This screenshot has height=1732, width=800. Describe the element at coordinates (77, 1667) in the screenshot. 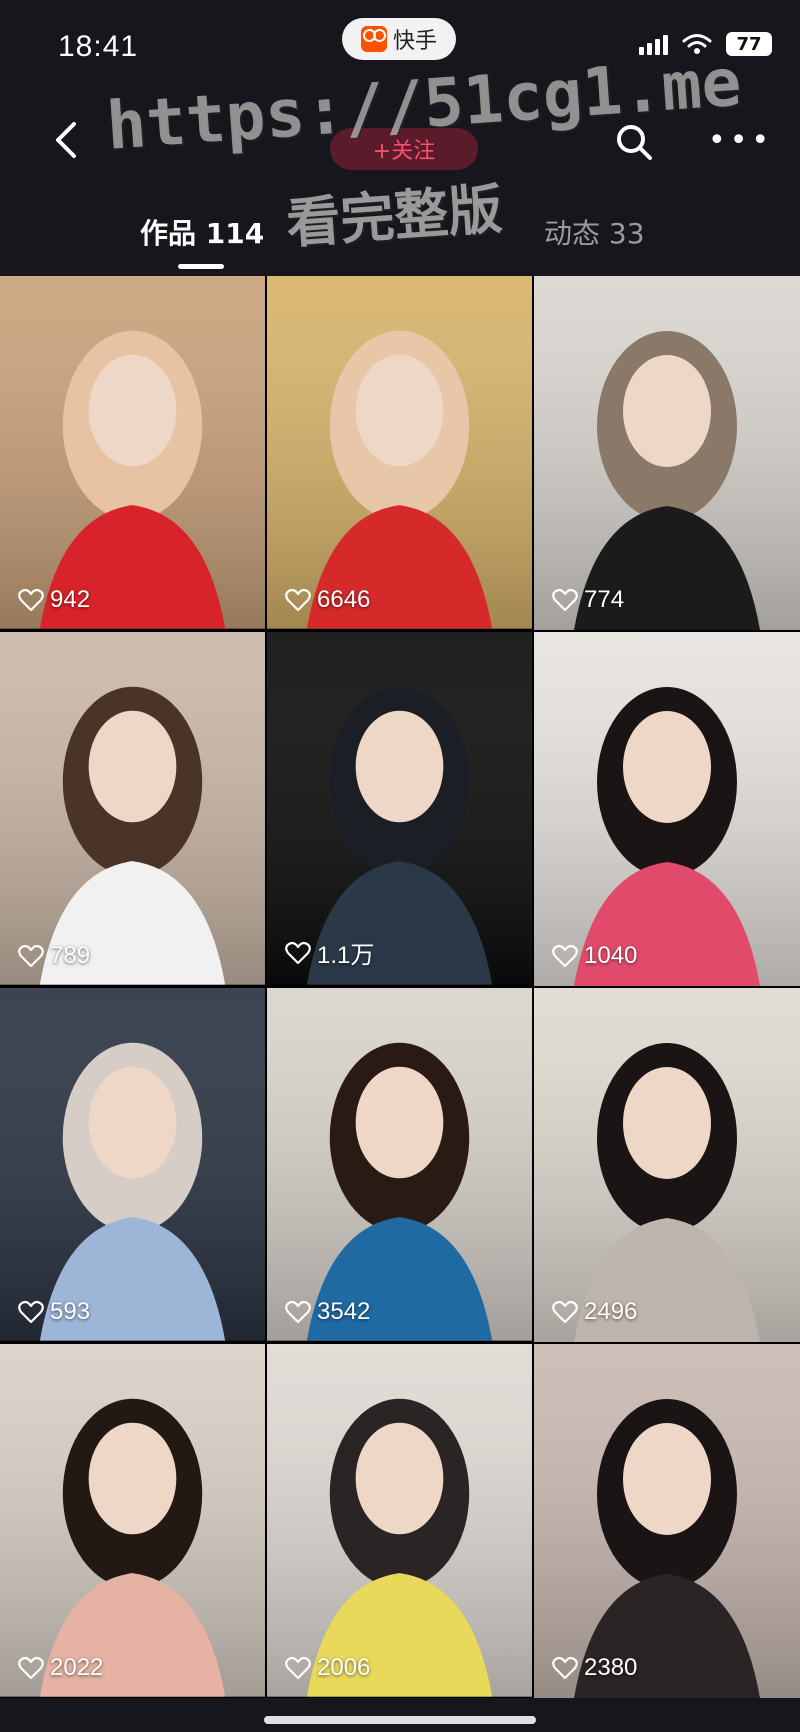

I see `like-count-value: 2022` at that location.